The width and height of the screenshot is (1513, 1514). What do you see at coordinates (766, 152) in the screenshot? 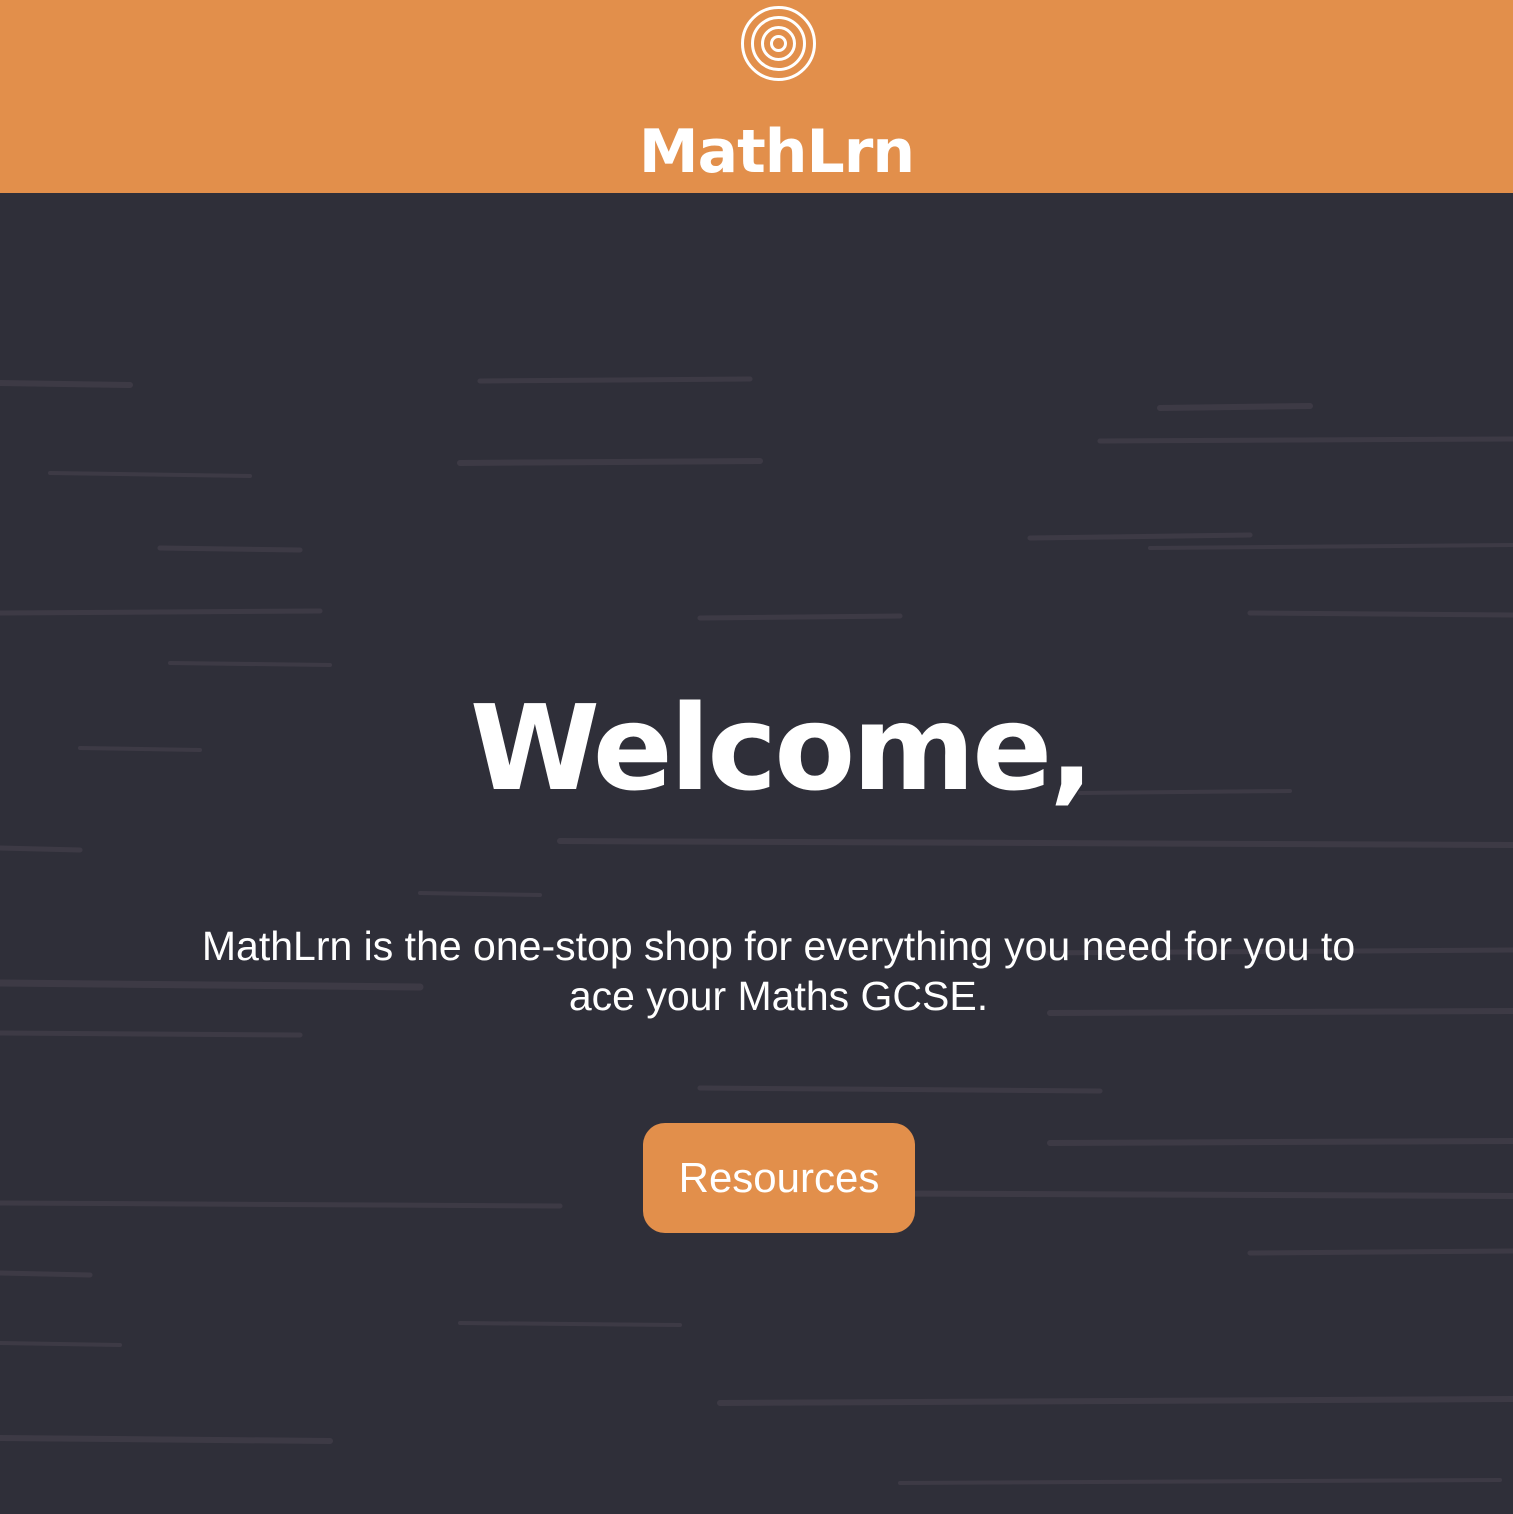
I see `brand-logo-text: MathLrn` at bounding box center [766, 152].